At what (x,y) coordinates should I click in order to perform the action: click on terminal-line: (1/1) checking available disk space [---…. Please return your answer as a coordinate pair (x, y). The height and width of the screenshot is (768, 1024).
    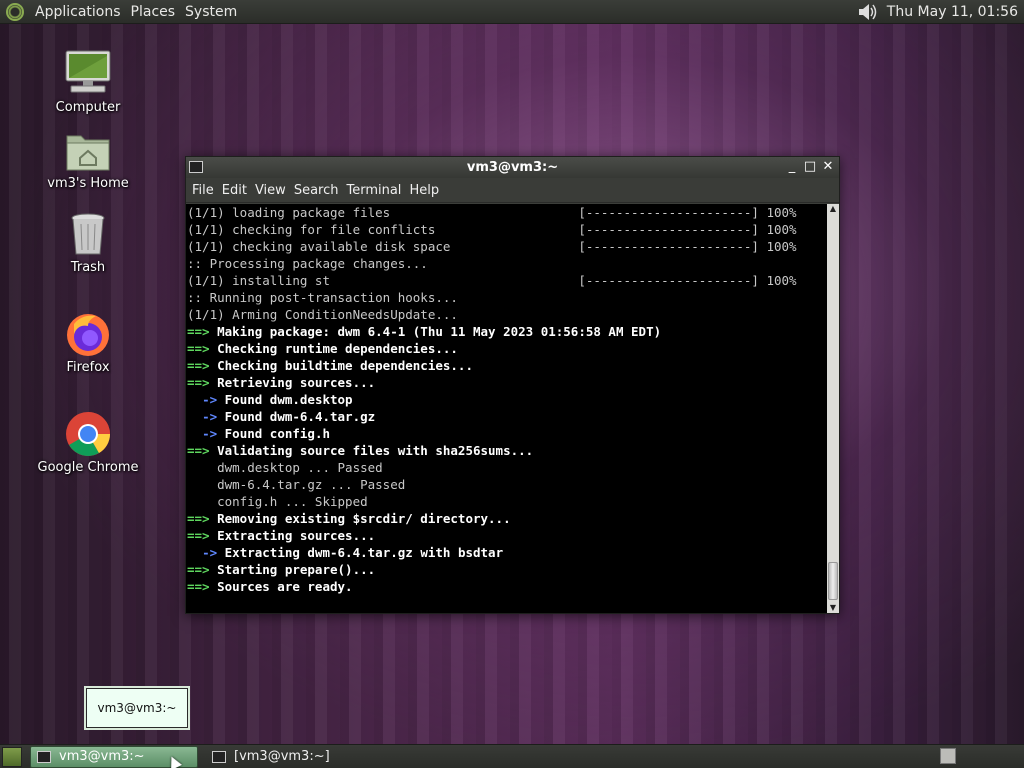
    Looking at the image, I should click on (492, 246).